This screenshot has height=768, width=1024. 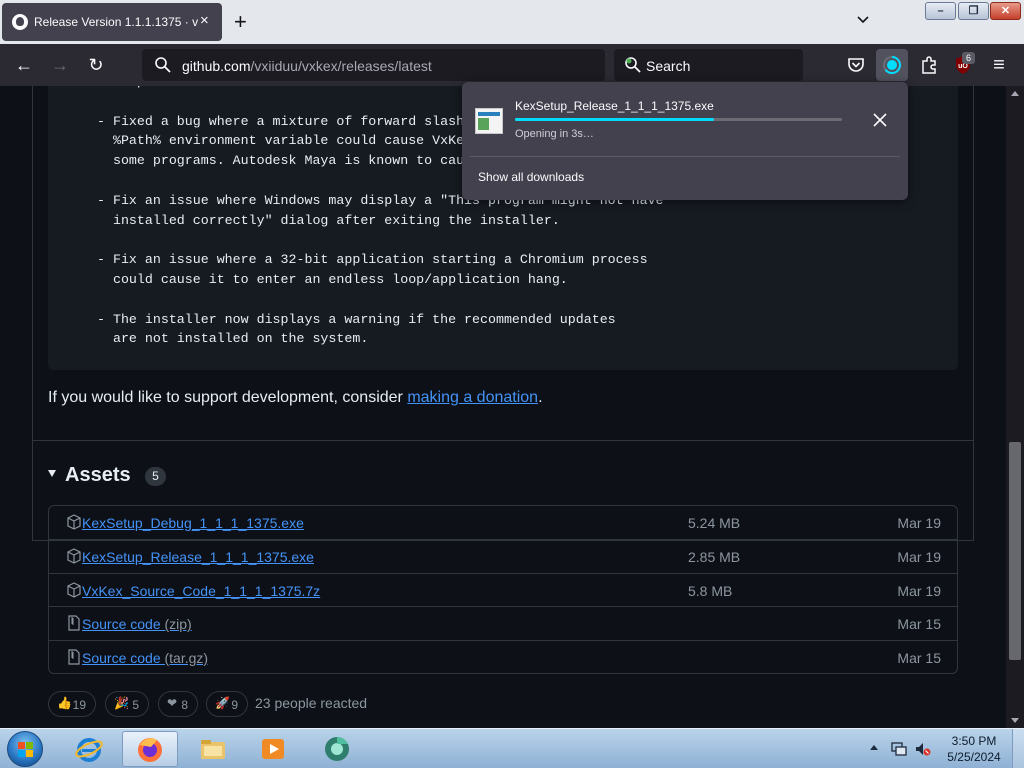 What do you see at coordinates (204, 21) in the screenshot?
I see `tab-close-icon: ×` at bounding box center [204, 21].